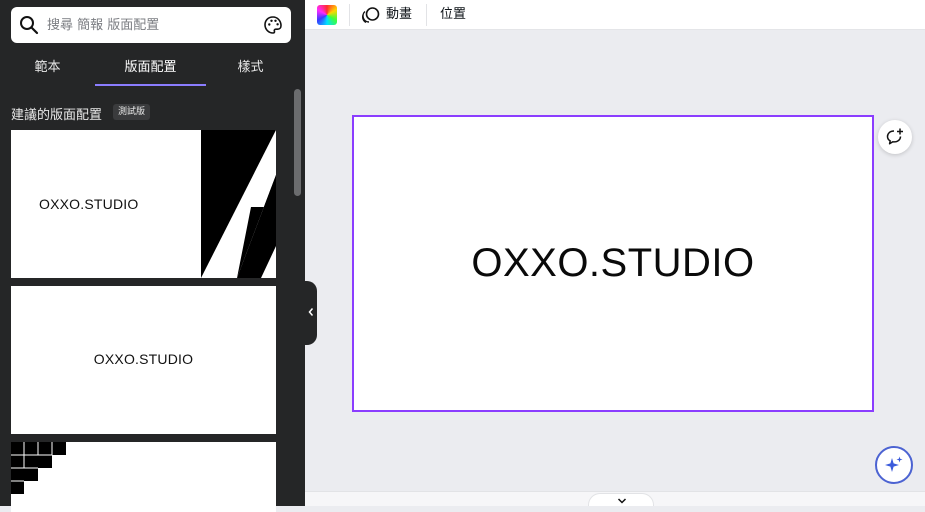 The width and height of the screenshot is (925, 512). I want to click on active-tab-indicator, so click(150, 85).